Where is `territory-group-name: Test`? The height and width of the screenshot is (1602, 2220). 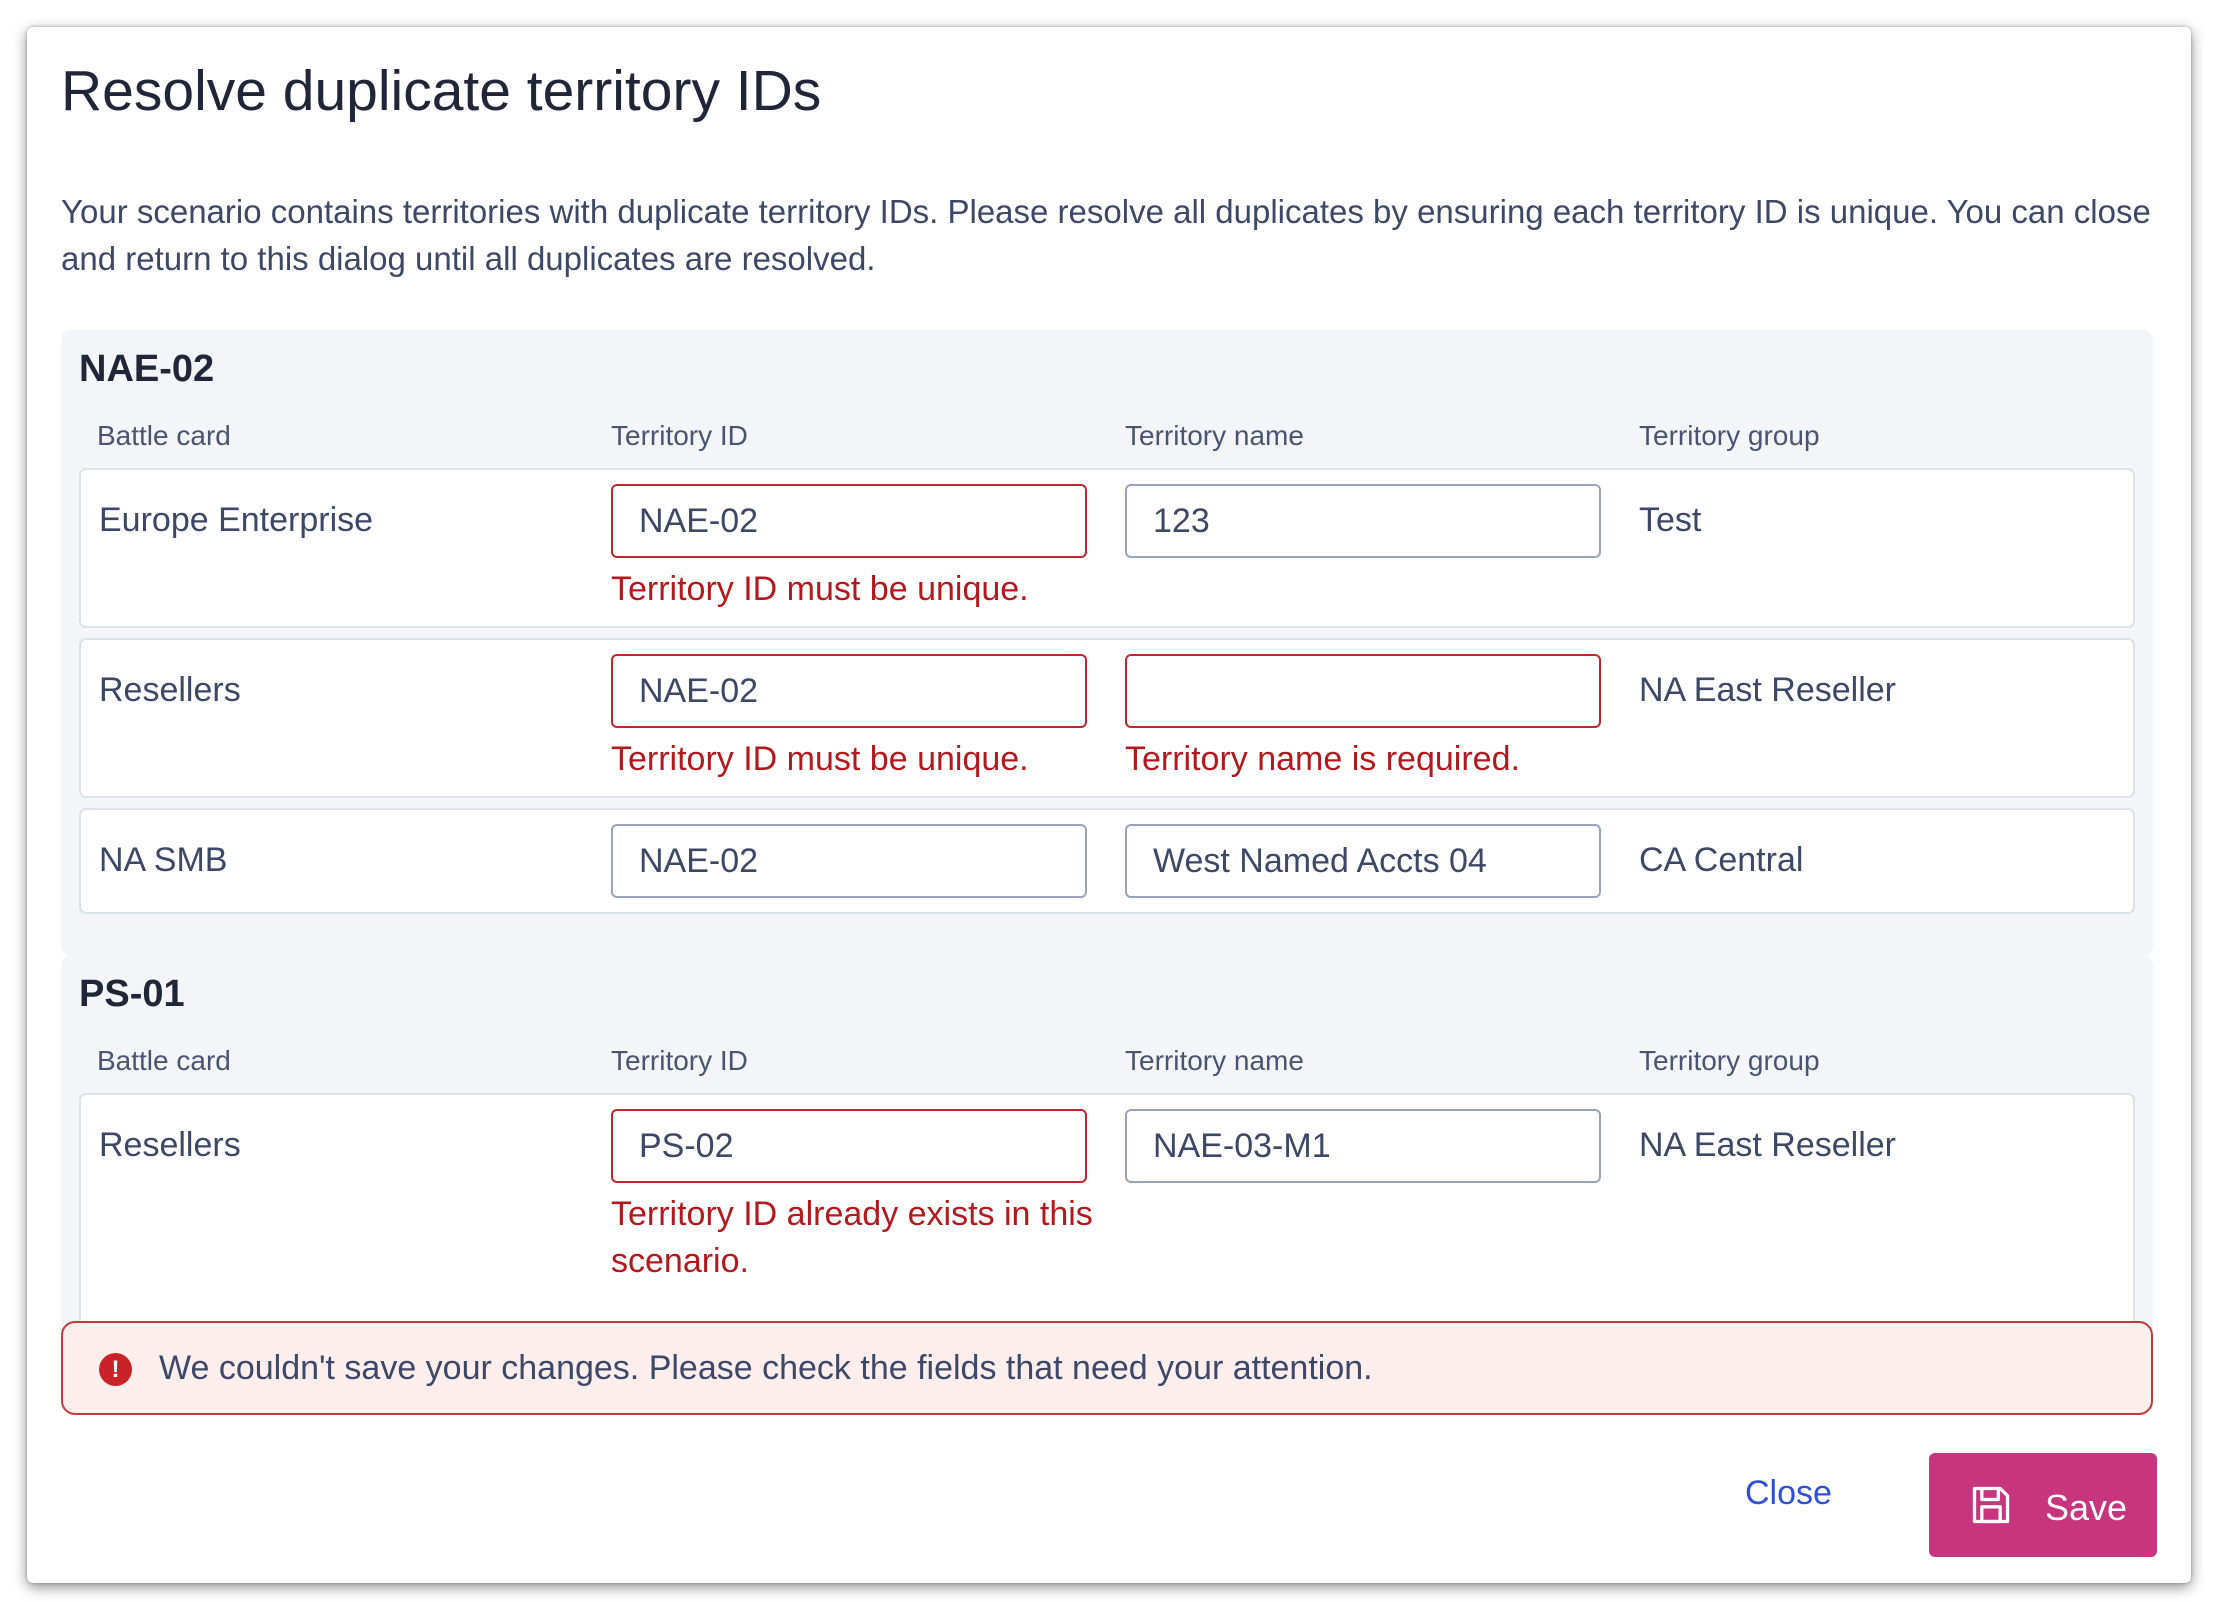
territory-group-name: Test is located at coordinates (1670, 520).